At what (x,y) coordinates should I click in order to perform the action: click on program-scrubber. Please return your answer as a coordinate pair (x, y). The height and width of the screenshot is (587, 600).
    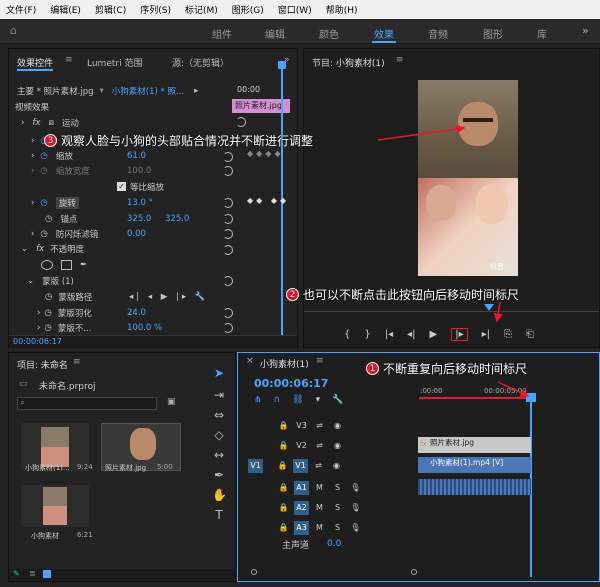
    Looking at the image, I should click on (451, 311).